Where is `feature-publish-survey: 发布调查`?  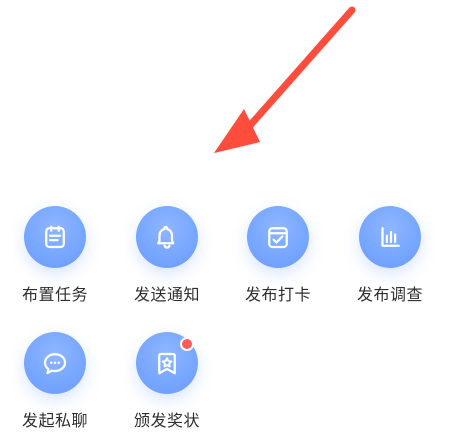
feature-publish-survey: 发布调查 is located at coordinates (390, 256).